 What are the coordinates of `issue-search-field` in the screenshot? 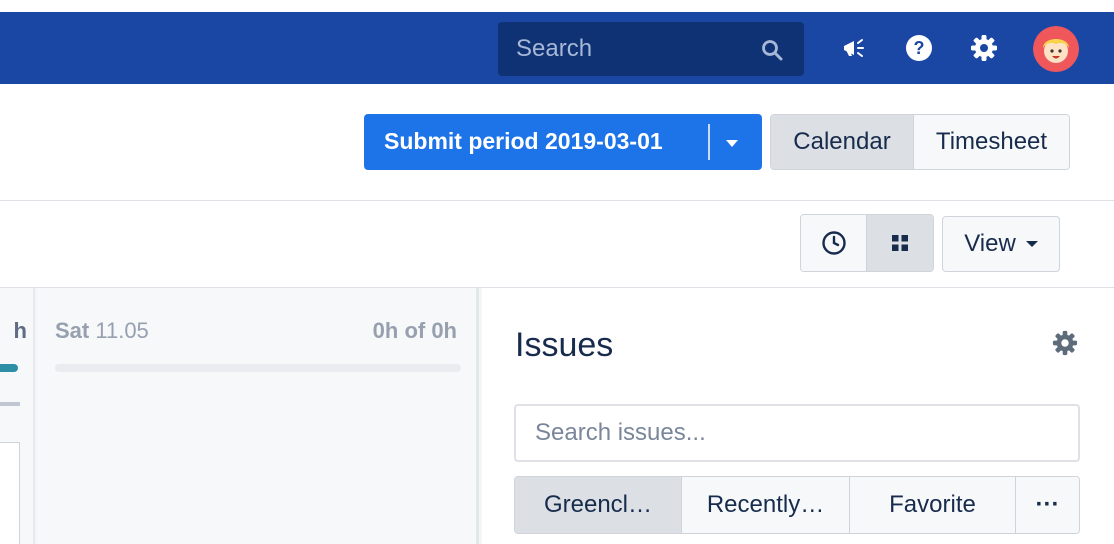 It's located at (797, 433).